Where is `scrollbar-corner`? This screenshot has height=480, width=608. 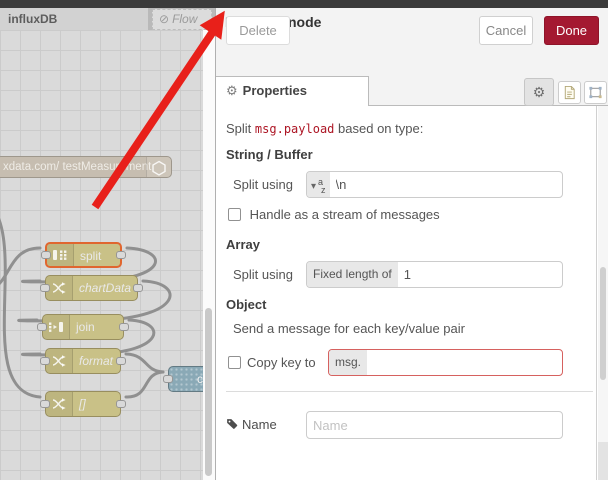
scrollbar-corner is located at coordinates (603, 461).